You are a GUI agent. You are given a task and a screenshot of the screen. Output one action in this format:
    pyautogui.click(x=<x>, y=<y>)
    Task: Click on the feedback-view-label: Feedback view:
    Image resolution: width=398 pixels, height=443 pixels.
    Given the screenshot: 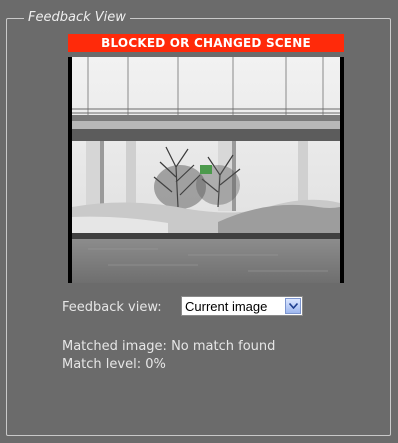 What is the action you would take?
    pyautogui.click(x=112, y=307)
    